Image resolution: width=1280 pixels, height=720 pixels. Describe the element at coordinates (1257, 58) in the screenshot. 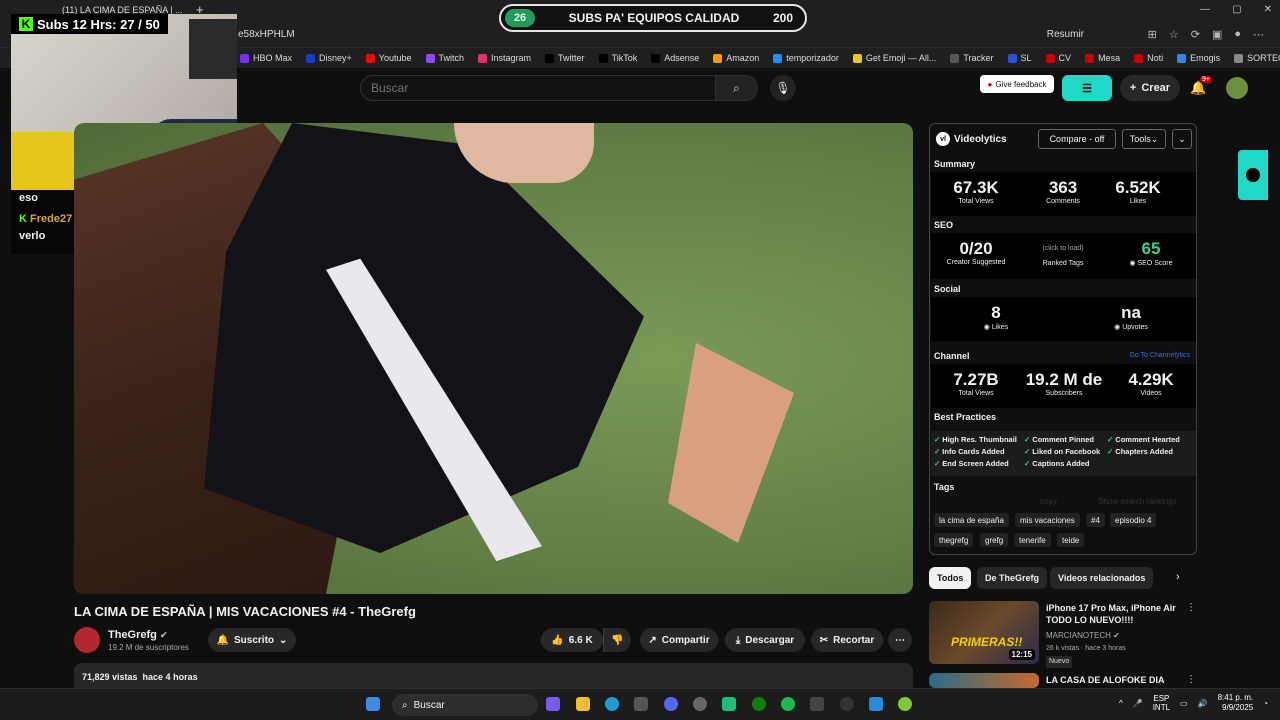

I see `bookmark-item: SORTEO PICKER` at that location.